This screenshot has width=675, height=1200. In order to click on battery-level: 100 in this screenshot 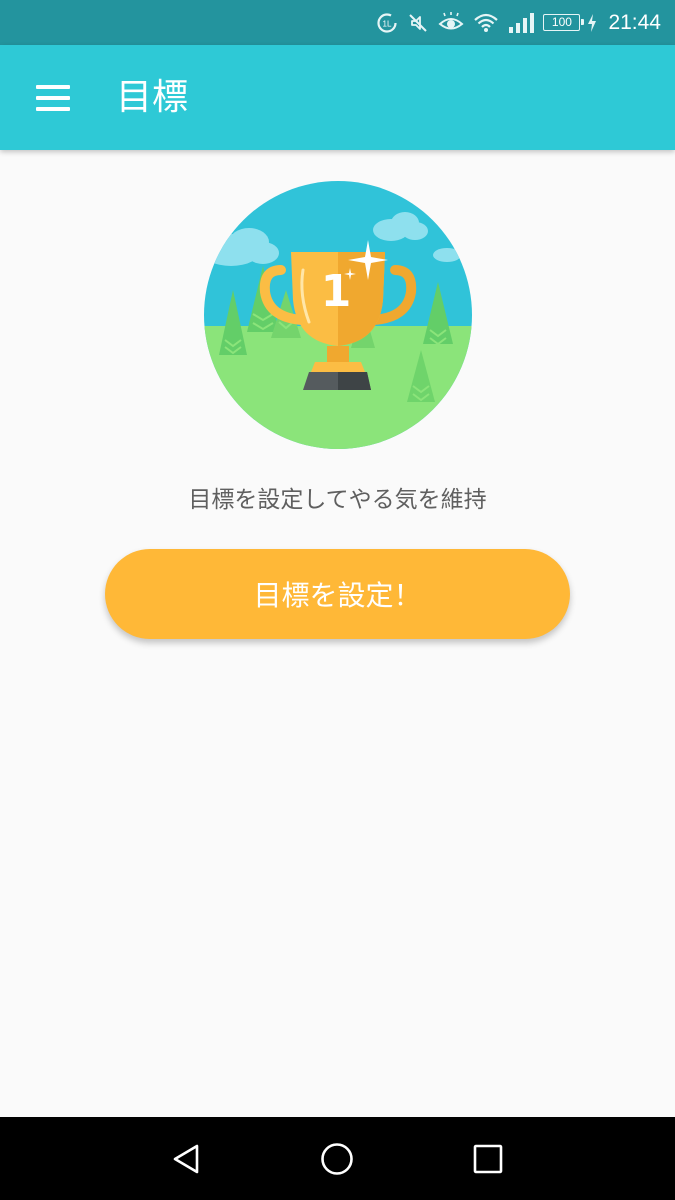, I will do `click(561, 22)`.